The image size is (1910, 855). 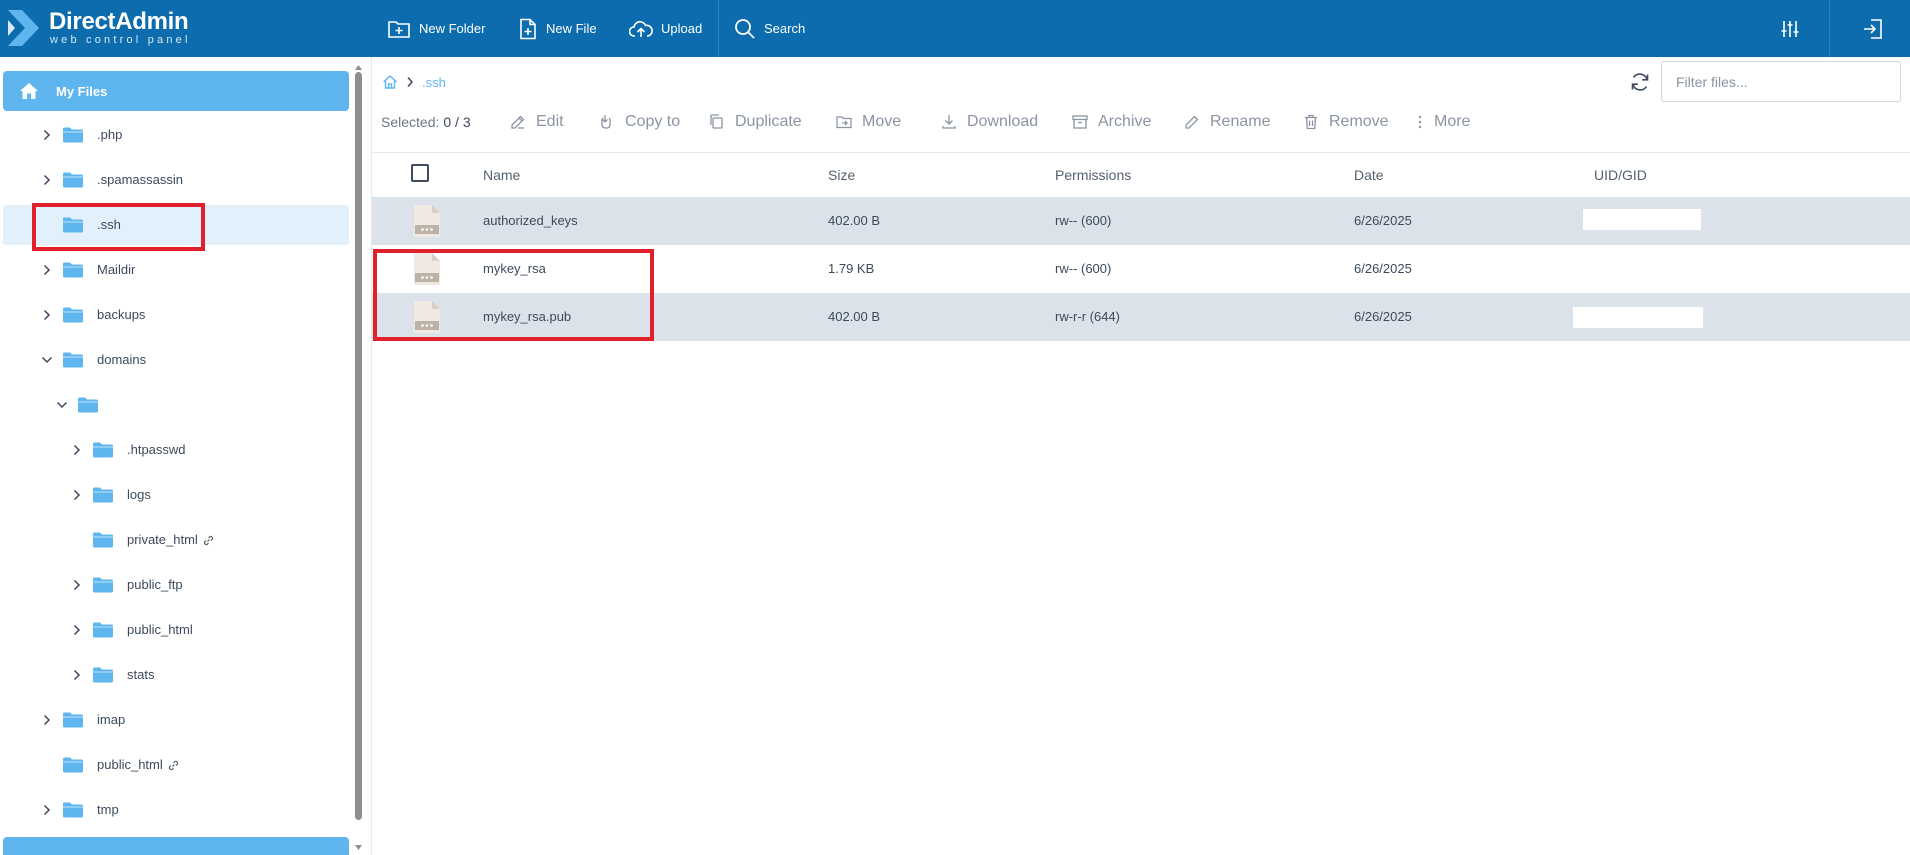 I want to click on redacted-uid-gid, so click(x=1638, y=317).